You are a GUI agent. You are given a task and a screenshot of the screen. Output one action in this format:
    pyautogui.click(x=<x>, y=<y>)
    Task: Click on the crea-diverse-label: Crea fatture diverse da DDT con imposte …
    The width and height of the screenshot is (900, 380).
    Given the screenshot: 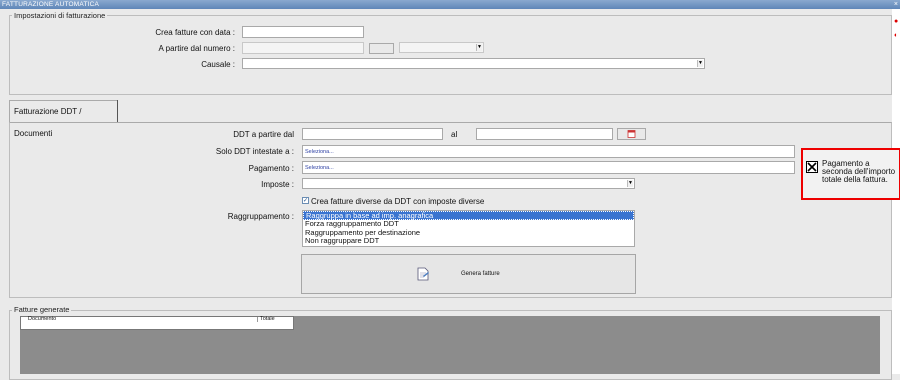 What is the action you would take?
    pyautogui.click(x=398, y=201)
    